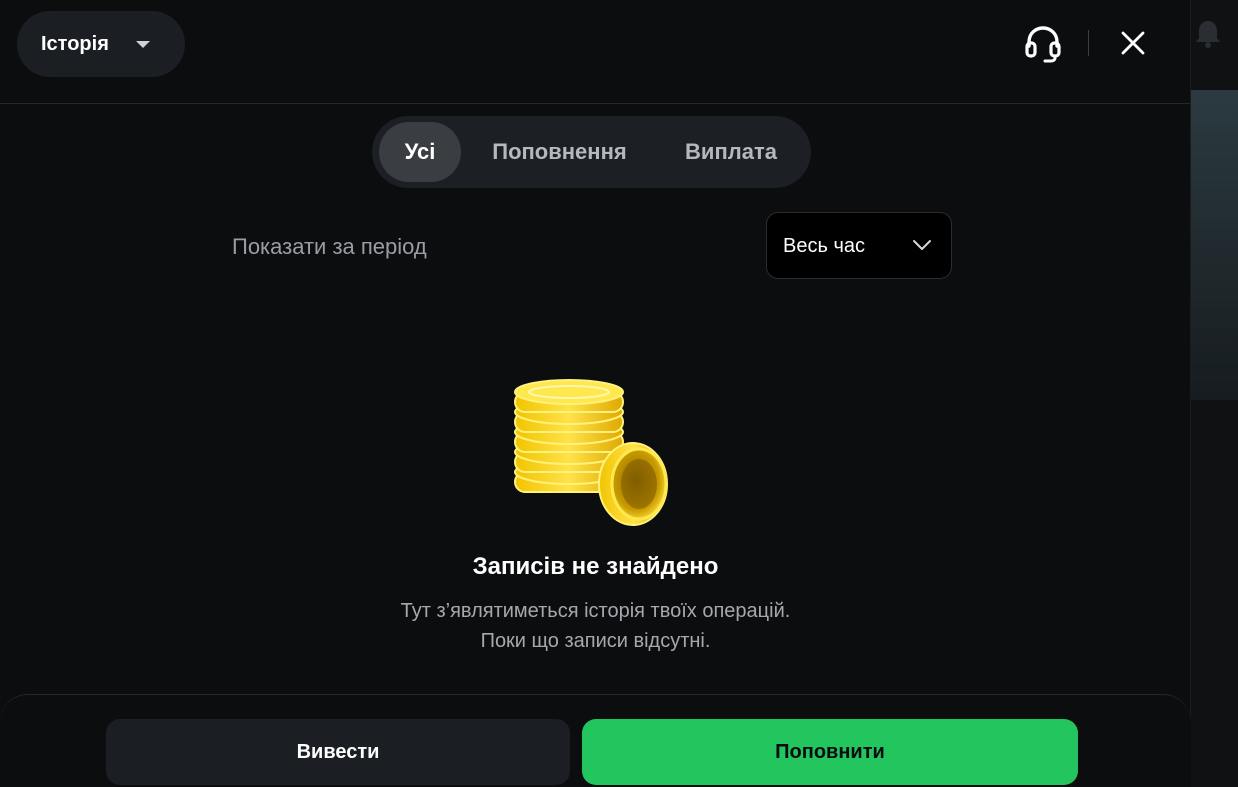 This screenshot has width=1238, height=787. I want to click on period-label: Показати за період, so click(329, 246).